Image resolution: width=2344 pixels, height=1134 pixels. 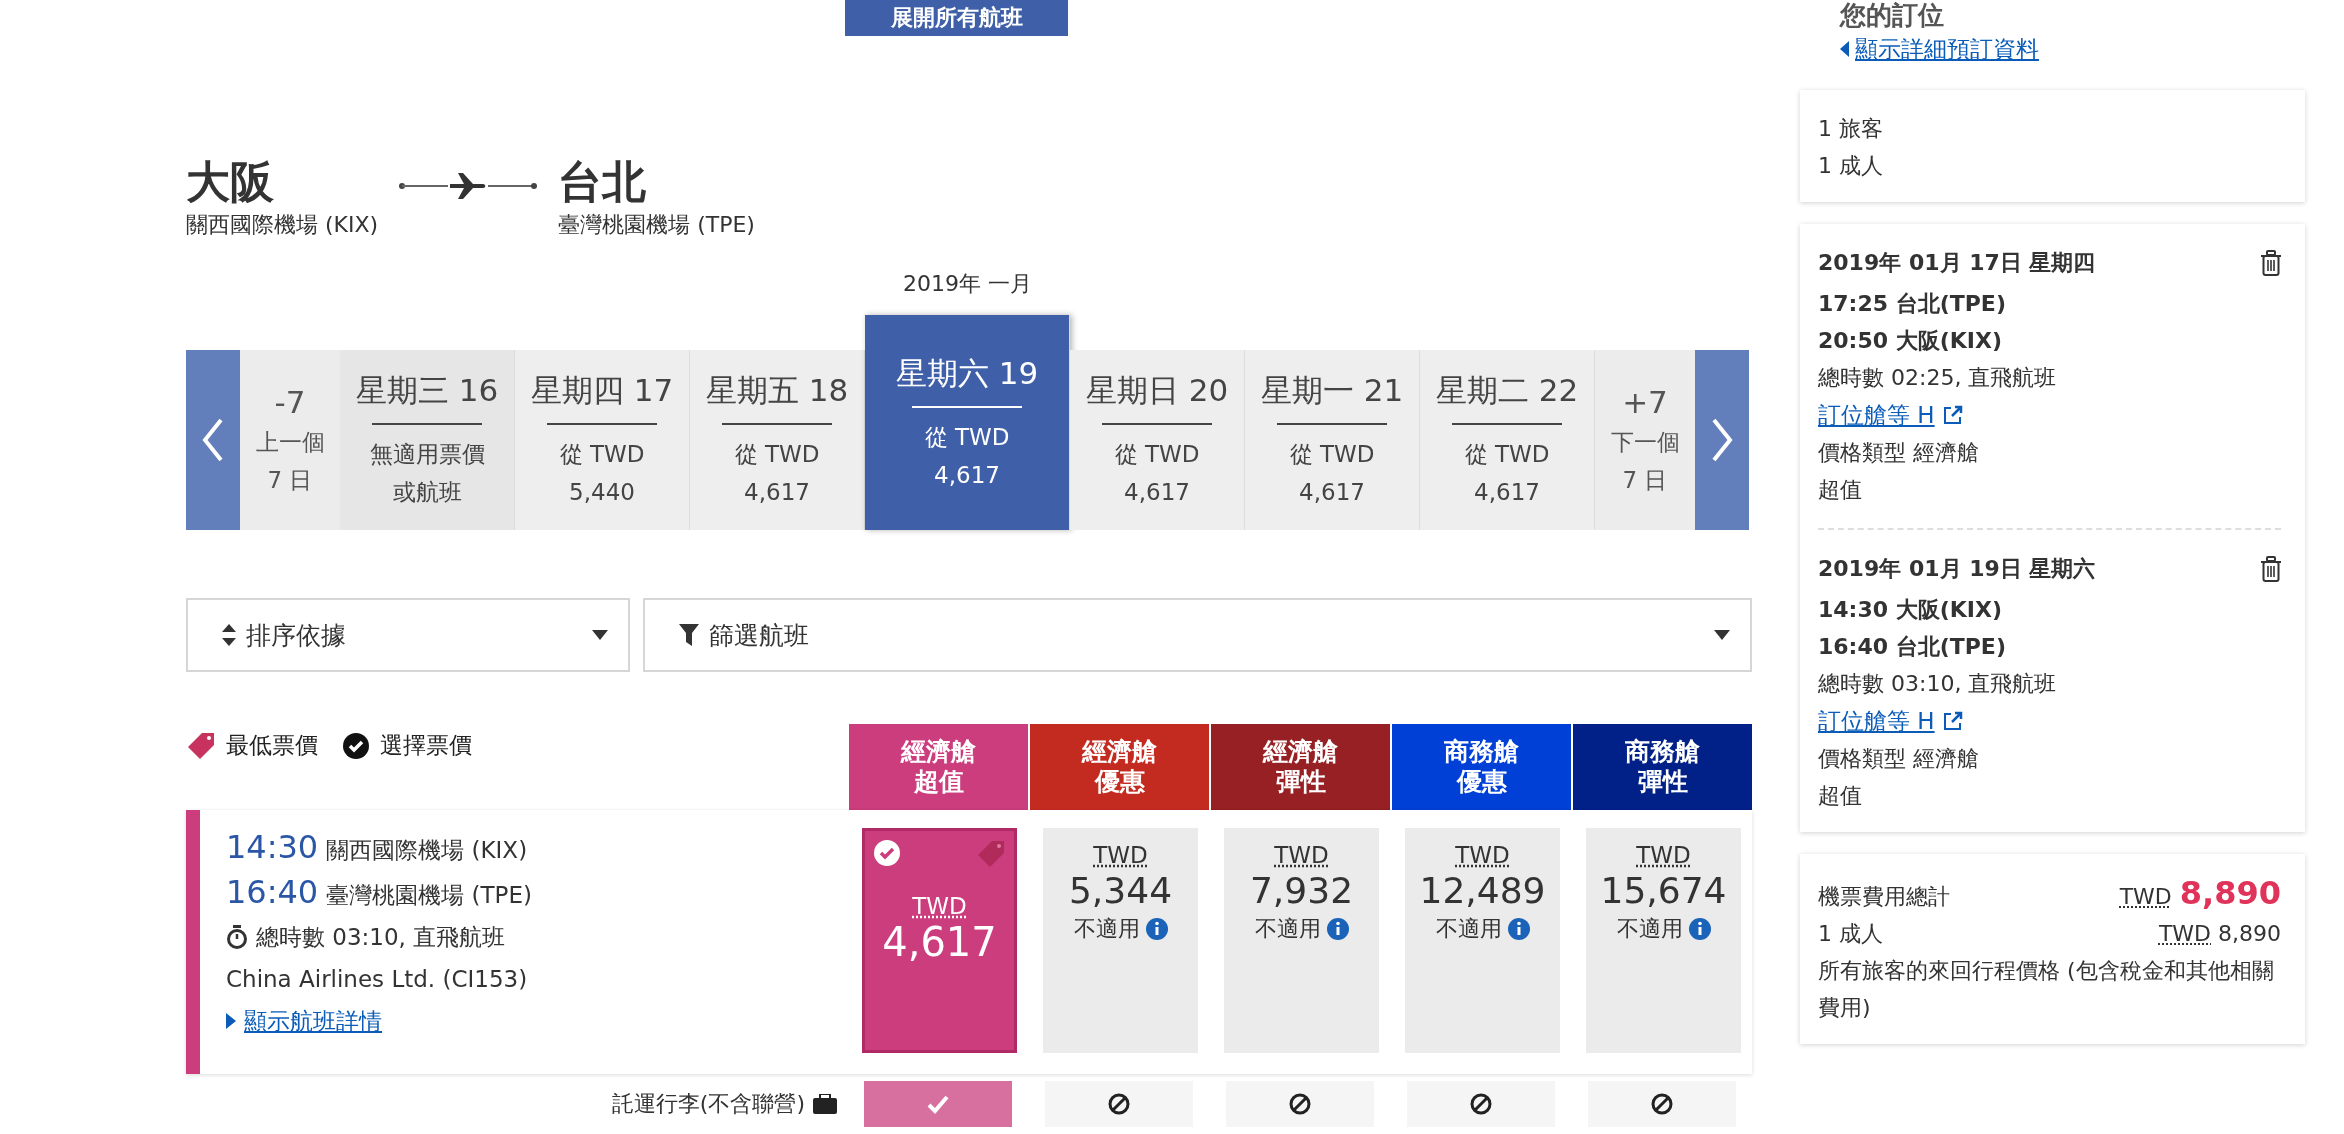 I want to click on next-week-days: 7 日, so click(x=1645, y=480).